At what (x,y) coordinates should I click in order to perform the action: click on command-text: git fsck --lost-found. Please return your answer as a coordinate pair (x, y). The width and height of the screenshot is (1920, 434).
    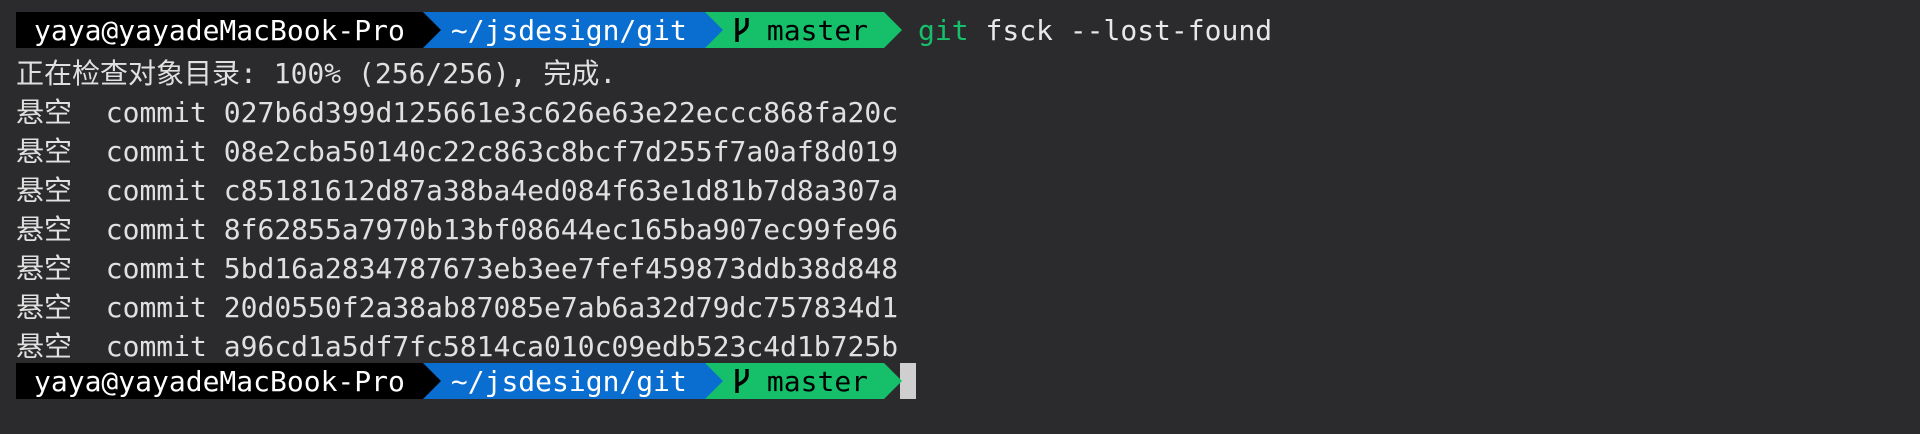
    Looking at the image, I should click on (1095, 30).